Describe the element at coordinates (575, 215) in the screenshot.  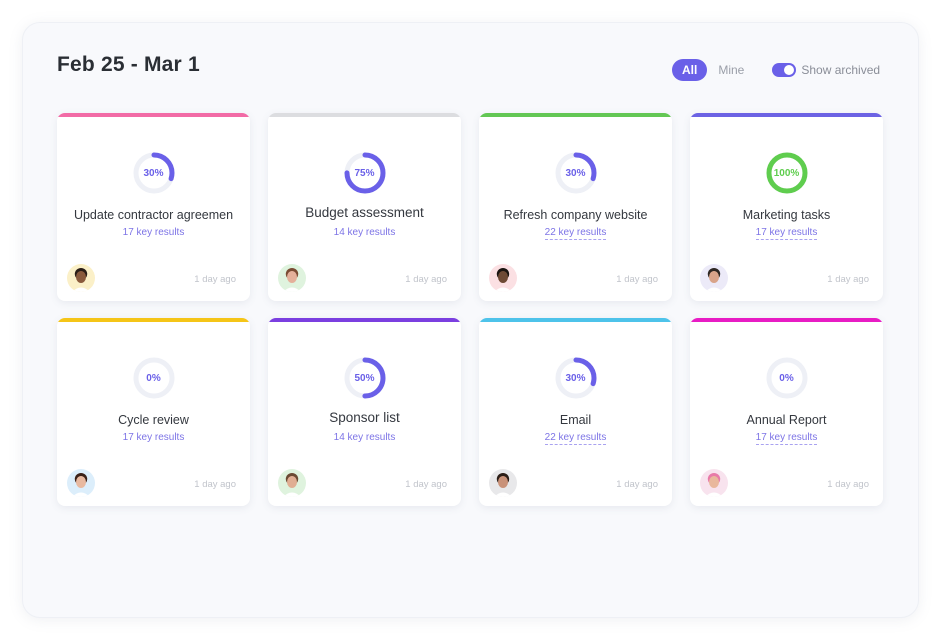
I see `goal-title: Refresh company website` at that location.